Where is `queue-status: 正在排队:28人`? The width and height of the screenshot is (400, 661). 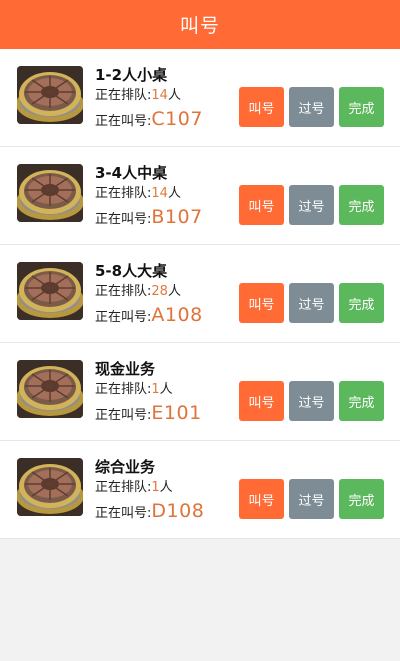
queue-status: 正在排队:28人 is located at coordinates (165, 292).